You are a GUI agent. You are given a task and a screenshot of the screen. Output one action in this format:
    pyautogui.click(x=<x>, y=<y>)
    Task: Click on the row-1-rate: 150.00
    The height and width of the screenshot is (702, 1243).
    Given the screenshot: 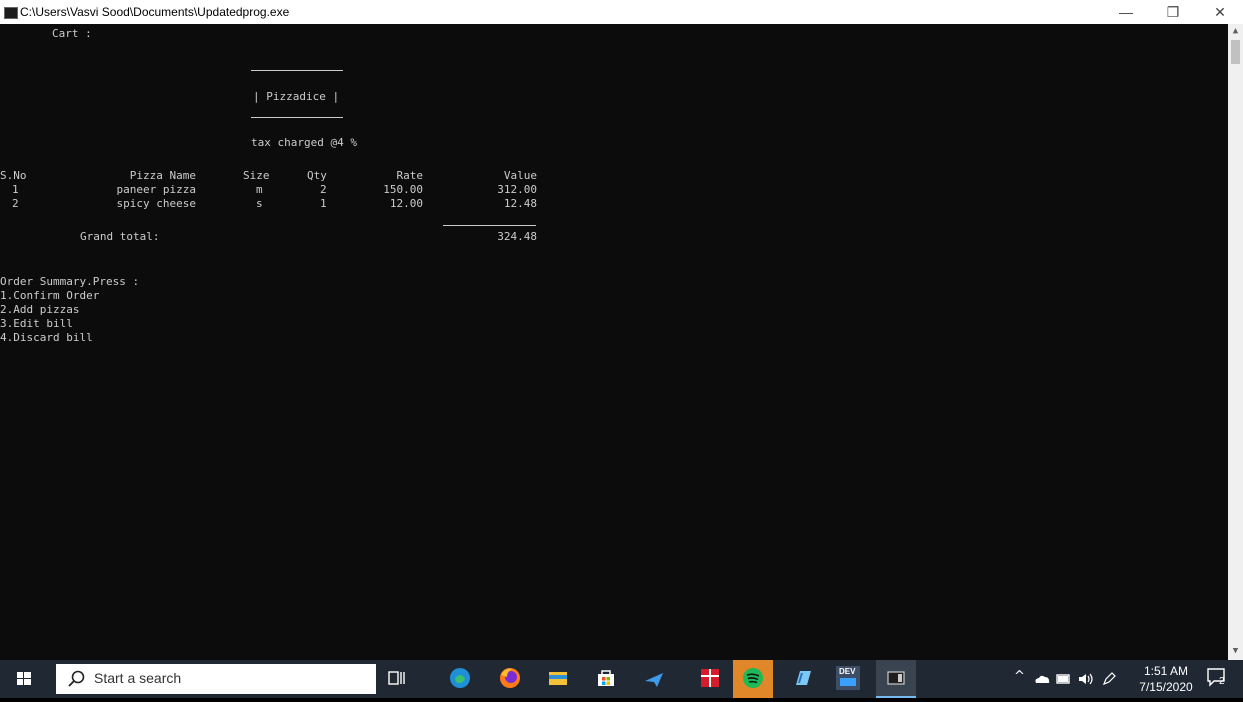 What is the action you would take?
    pyautogui.click(x=403, y=189)
    